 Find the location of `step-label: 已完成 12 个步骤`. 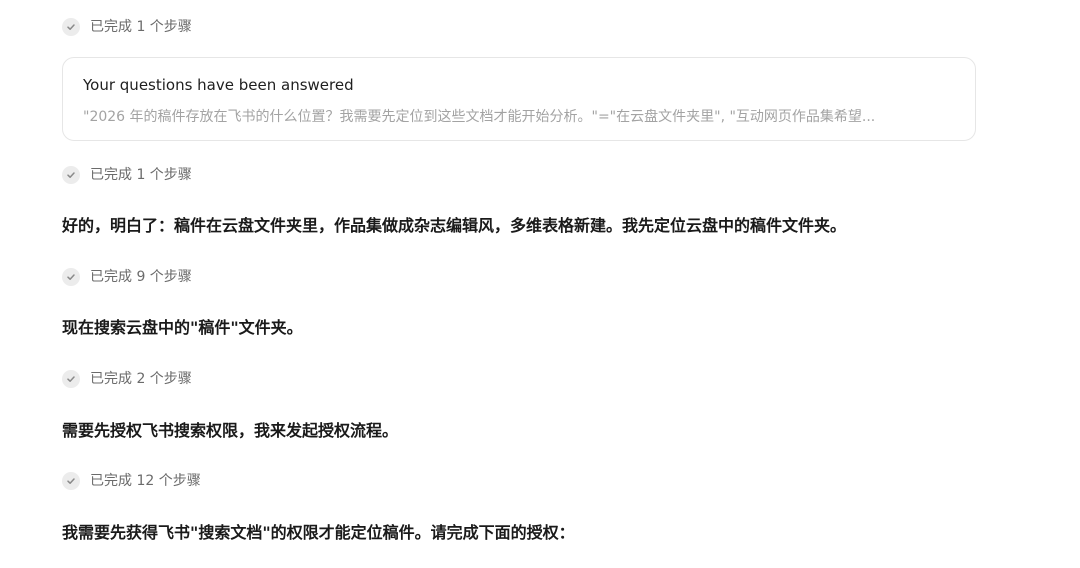

step-label: 已完成 12 个步骤 is located at coordinates (145, 481).